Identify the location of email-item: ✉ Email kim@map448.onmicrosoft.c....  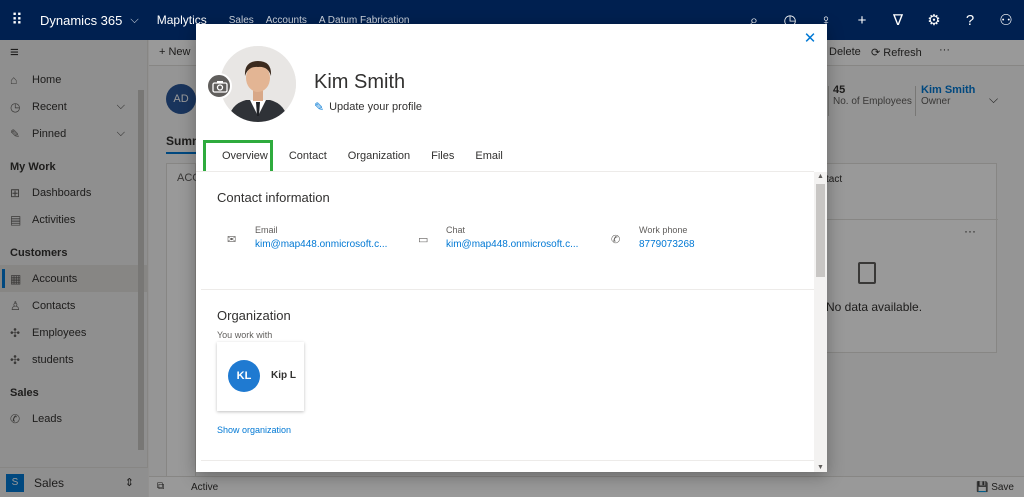
(307, 237).